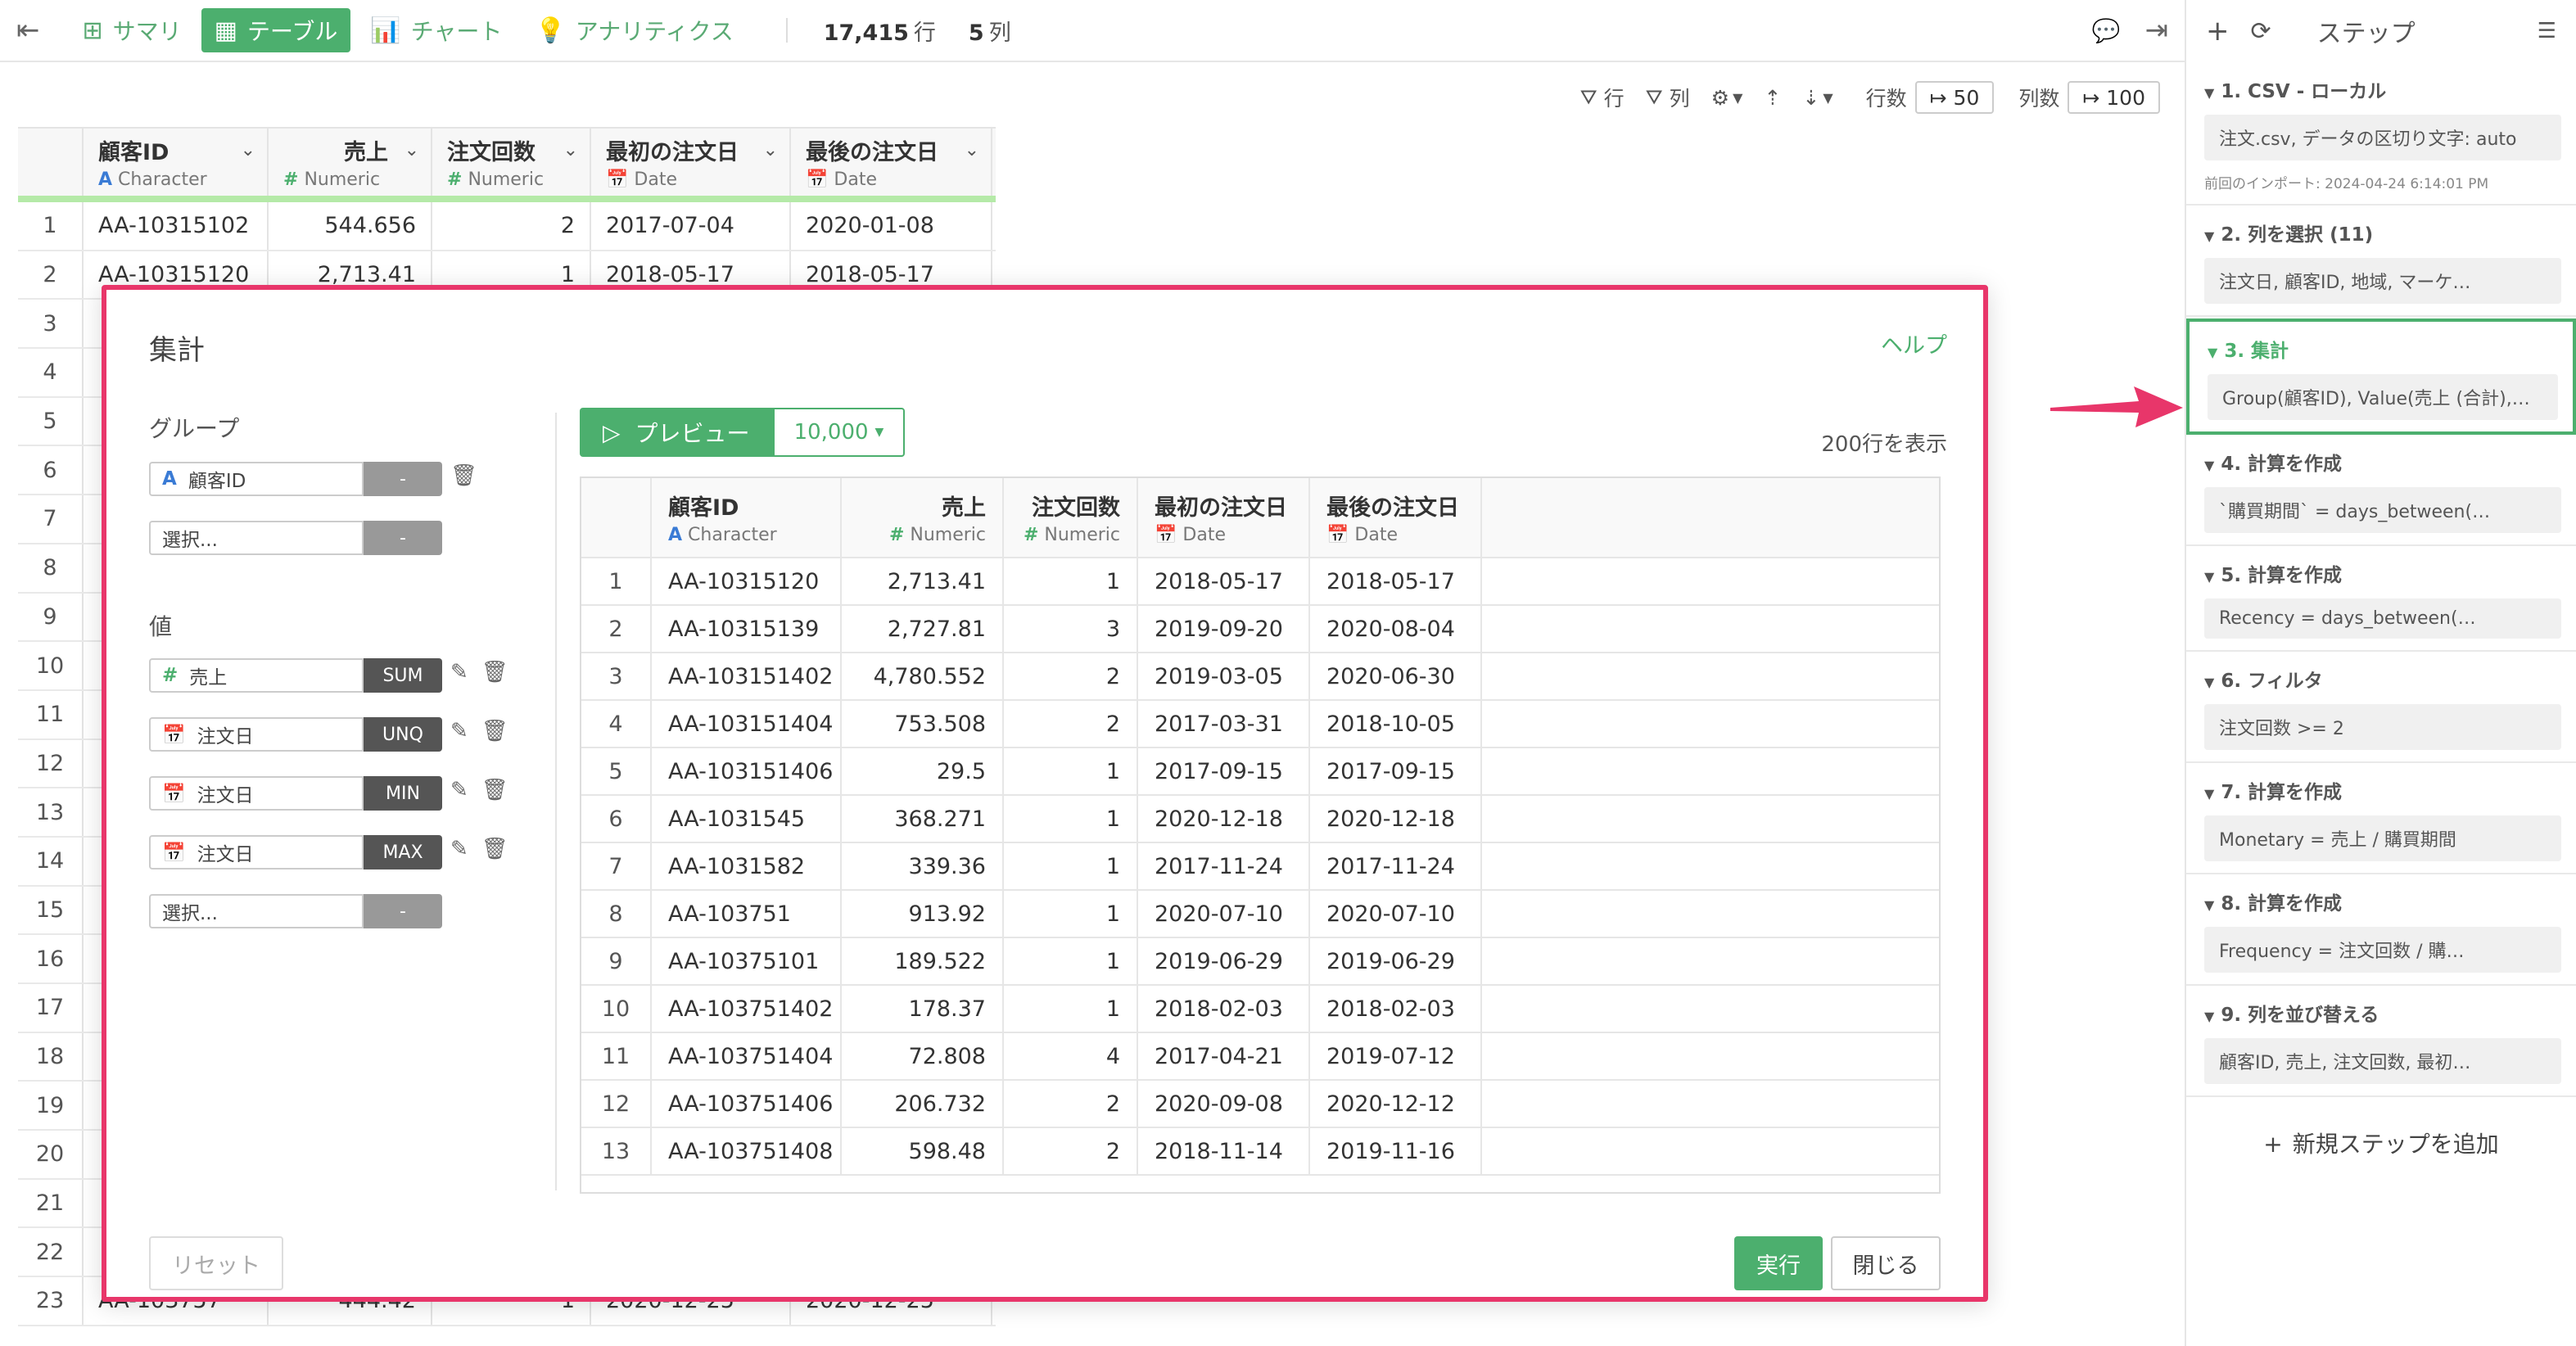  What do you see at coordinates (256, 479) in the screenshot?
I see `group-field-select: A 顧客ID` at bounding box center [256, 479].